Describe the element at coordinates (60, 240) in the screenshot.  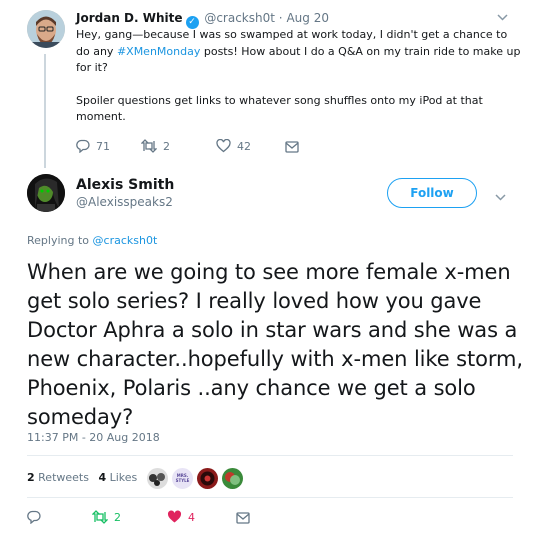
I see `replying-to-prefix: Replying to` at that location.